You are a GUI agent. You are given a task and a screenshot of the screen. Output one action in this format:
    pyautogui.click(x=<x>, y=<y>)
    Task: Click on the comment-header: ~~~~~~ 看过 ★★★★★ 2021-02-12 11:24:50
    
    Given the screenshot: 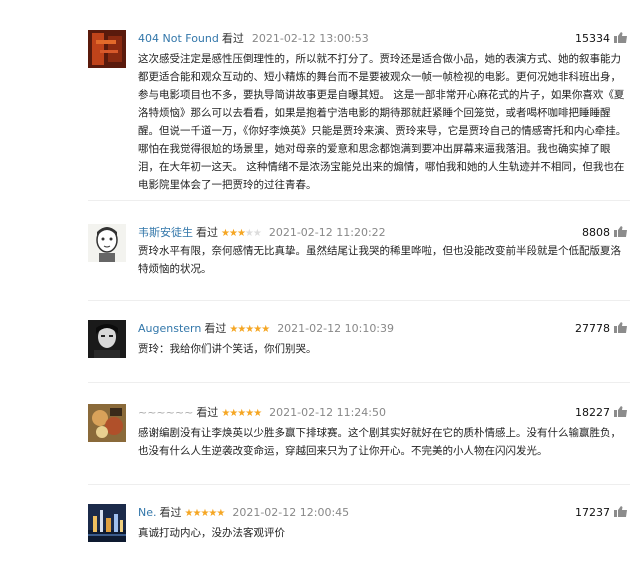 What is the action you would take?
    pyautogui.click(x=262, y=413)
    